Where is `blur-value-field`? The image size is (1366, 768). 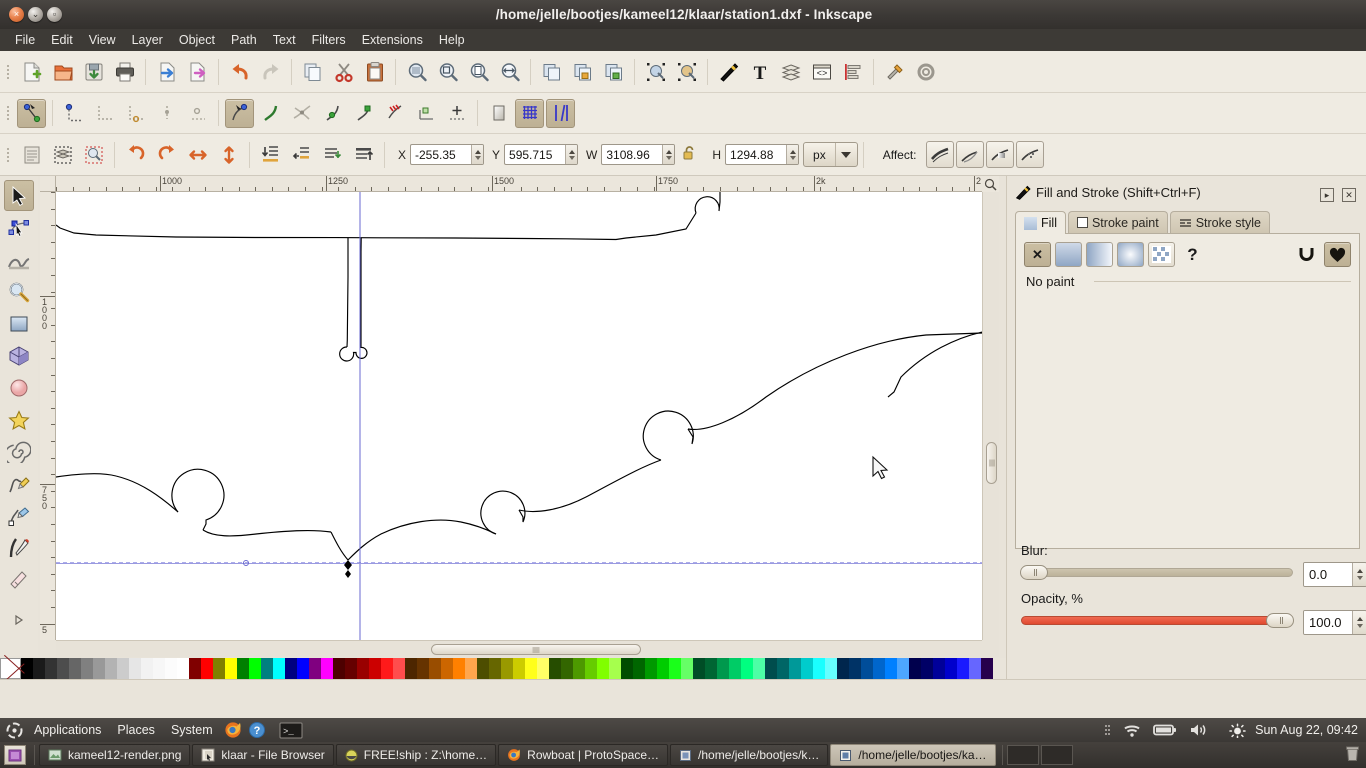
blur-value-field is located at coordinates (1334, 574).